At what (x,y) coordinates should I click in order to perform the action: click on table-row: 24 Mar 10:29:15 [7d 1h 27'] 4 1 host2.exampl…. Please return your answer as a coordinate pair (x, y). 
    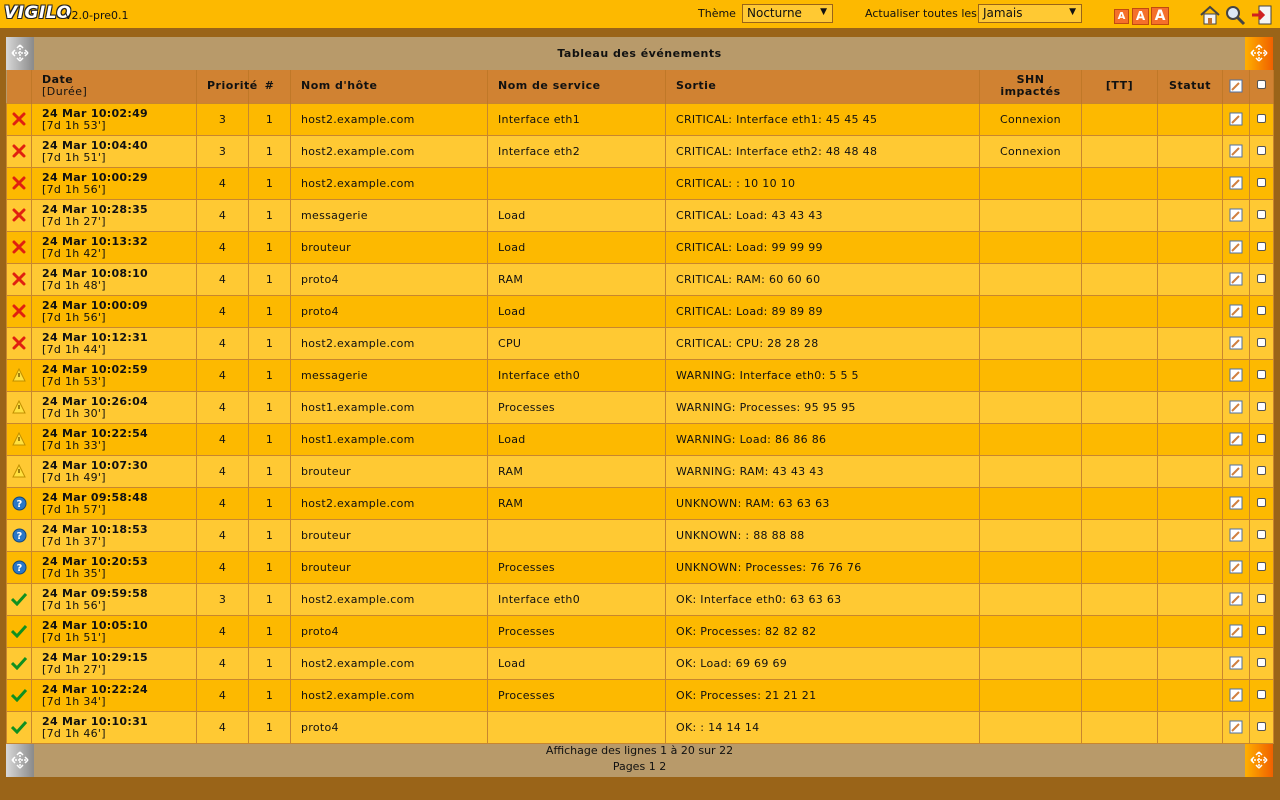
    Looking at the image, I should click on (640, 663).